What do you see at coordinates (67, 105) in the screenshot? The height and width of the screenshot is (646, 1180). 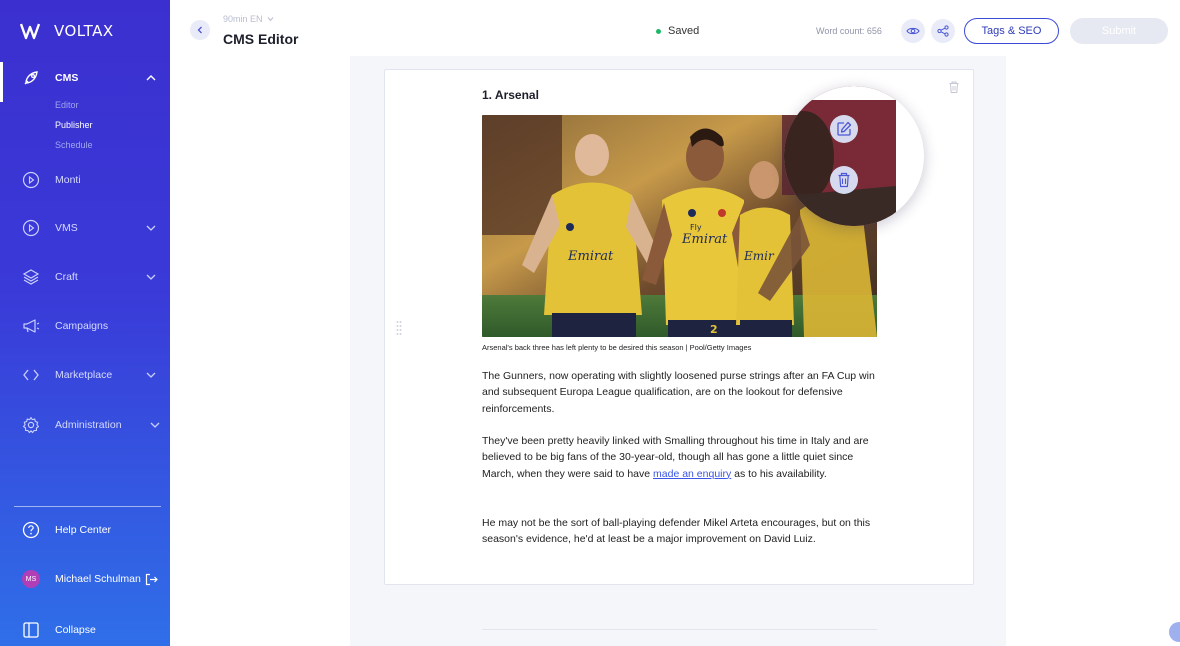 I see `sidebar-sub-editor: Editor` at bounding box center [67, 105].